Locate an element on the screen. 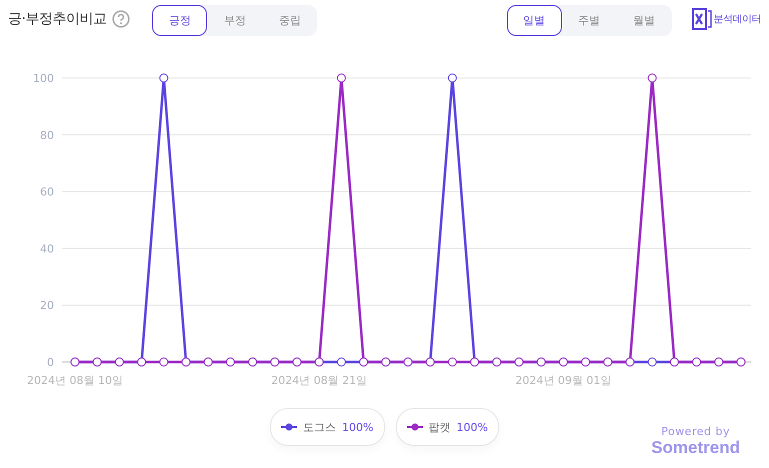 The image size is (769, 468). period-tab: 주별 is located at coordinates (589, 20).